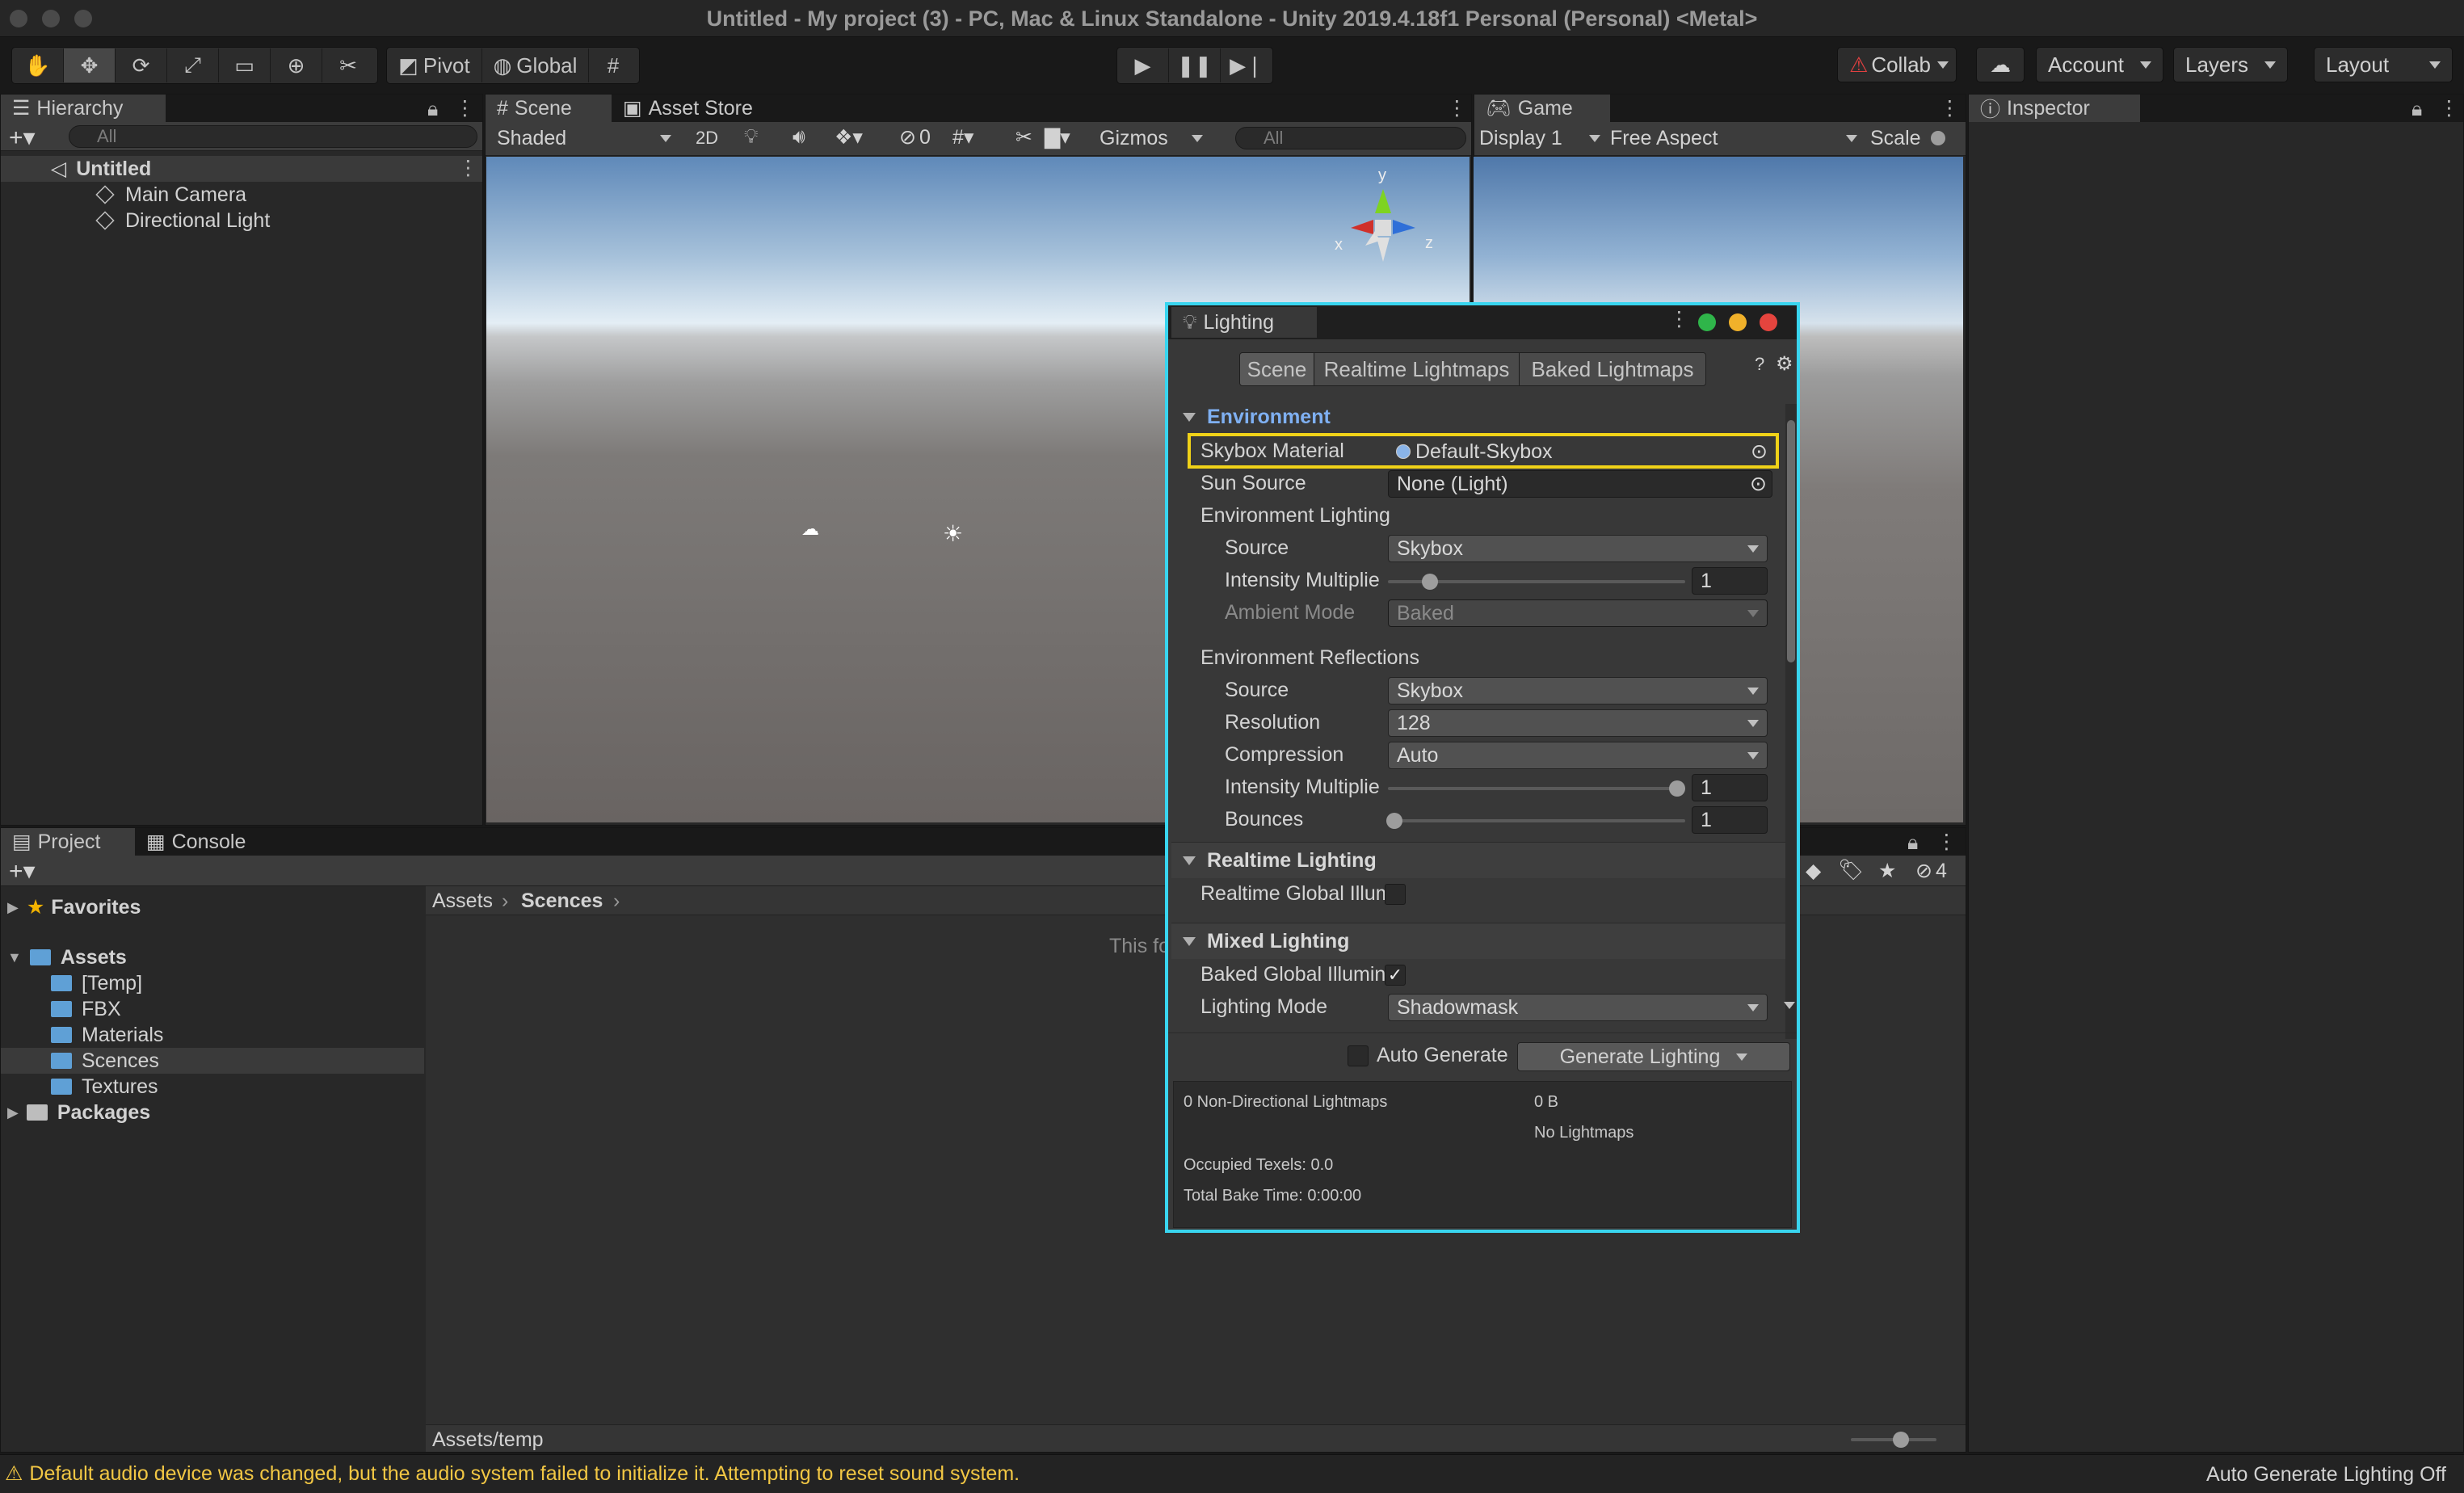 This screenshot has height=1493, width=2464. I want to click on breadcrumb-assets: Assets, so click(462, 901).